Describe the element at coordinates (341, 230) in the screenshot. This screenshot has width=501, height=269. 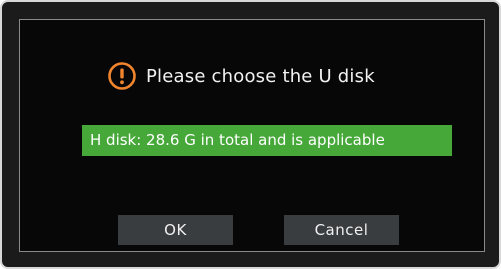
I see `cancel-button: Cancel` at that location.